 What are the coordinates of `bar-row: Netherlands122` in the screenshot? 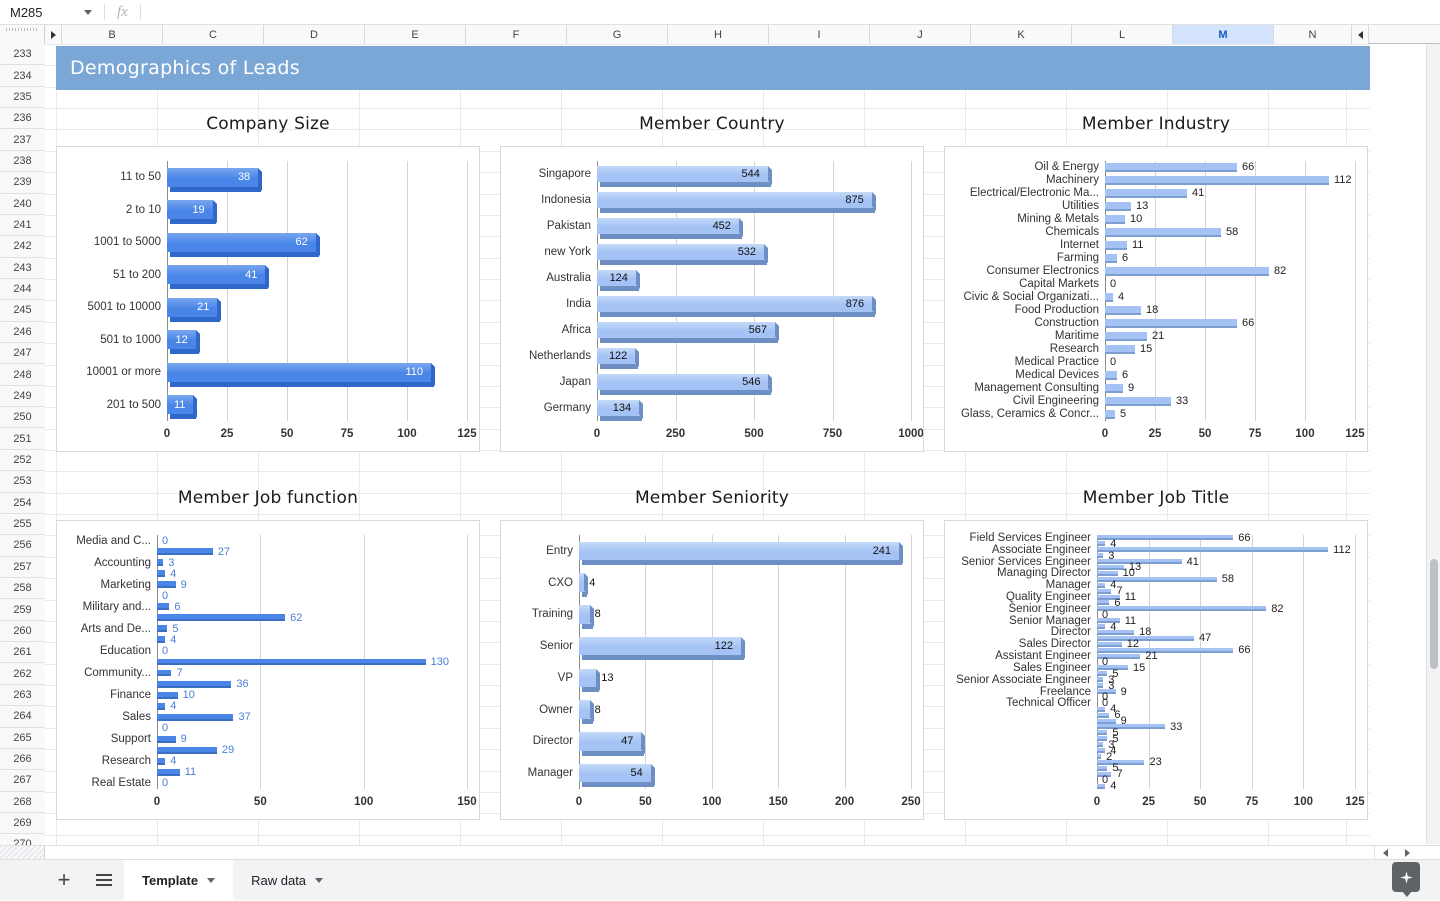 It's located at (754, 355).